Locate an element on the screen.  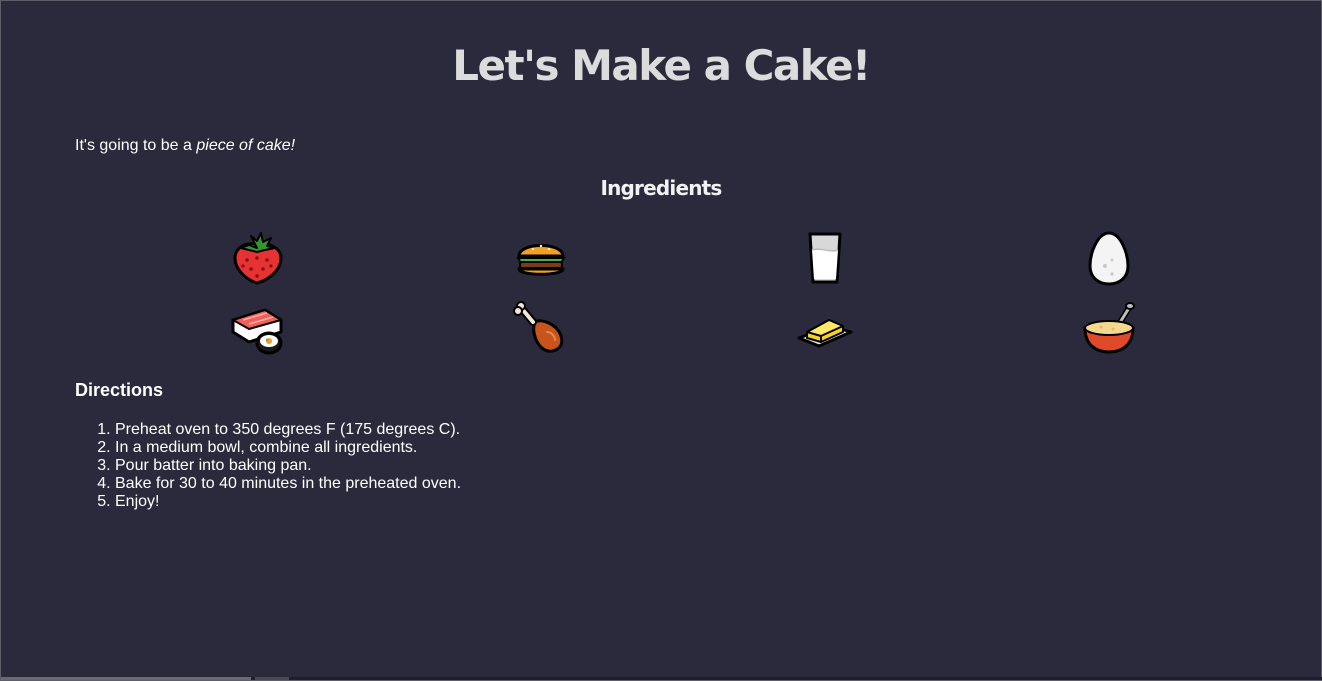
ingredient-butter is located at coordinates (825, 328).